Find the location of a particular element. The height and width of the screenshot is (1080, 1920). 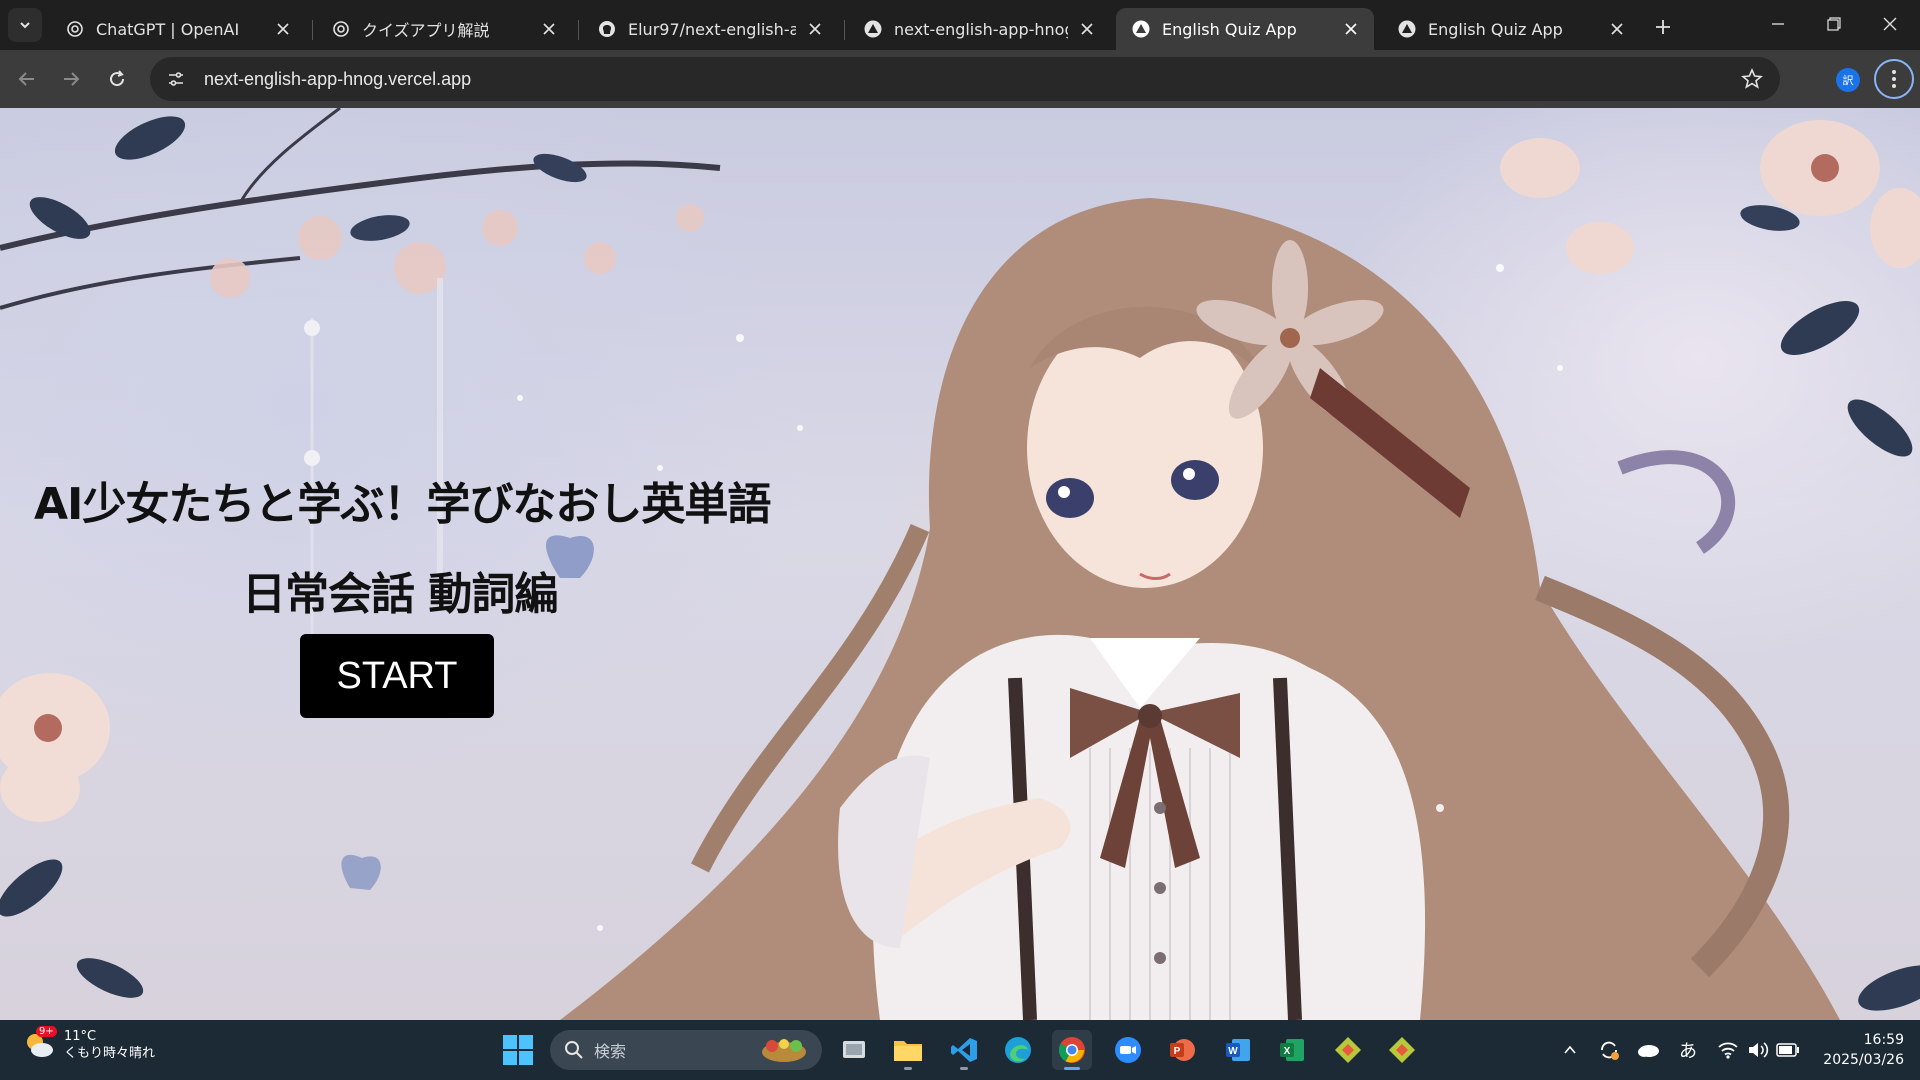

tab-search-button is located at coordinates (25, 25).